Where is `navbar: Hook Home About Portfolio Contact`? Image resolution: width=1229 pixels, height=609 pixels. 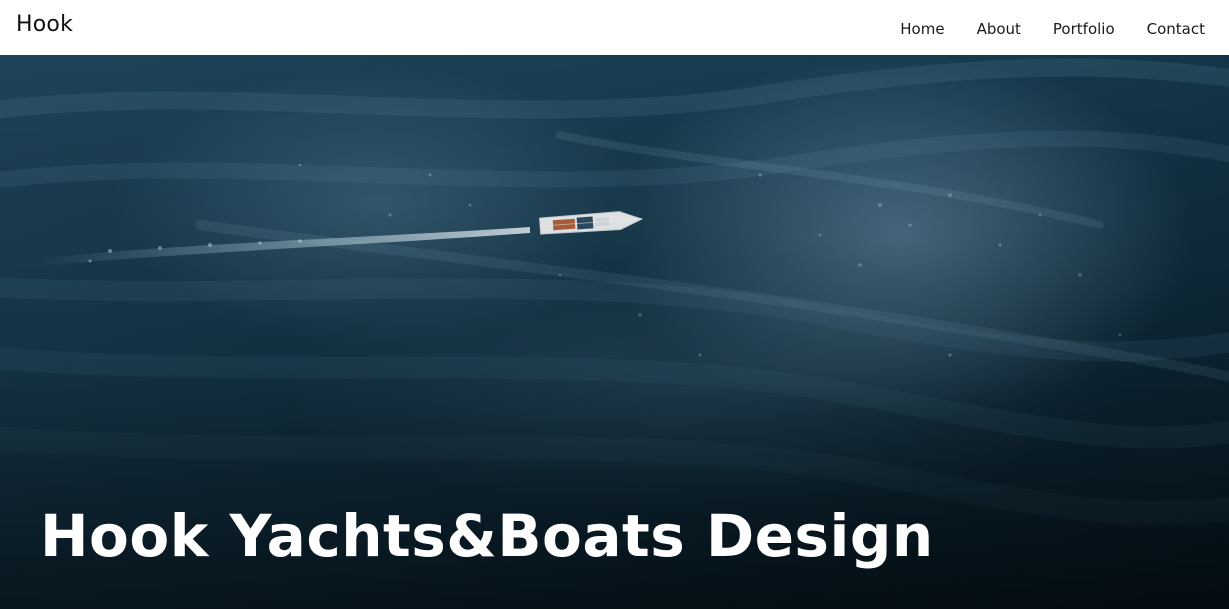
navbar: Hook Home About Portfolio Contact is located at coordinates (614, 27).